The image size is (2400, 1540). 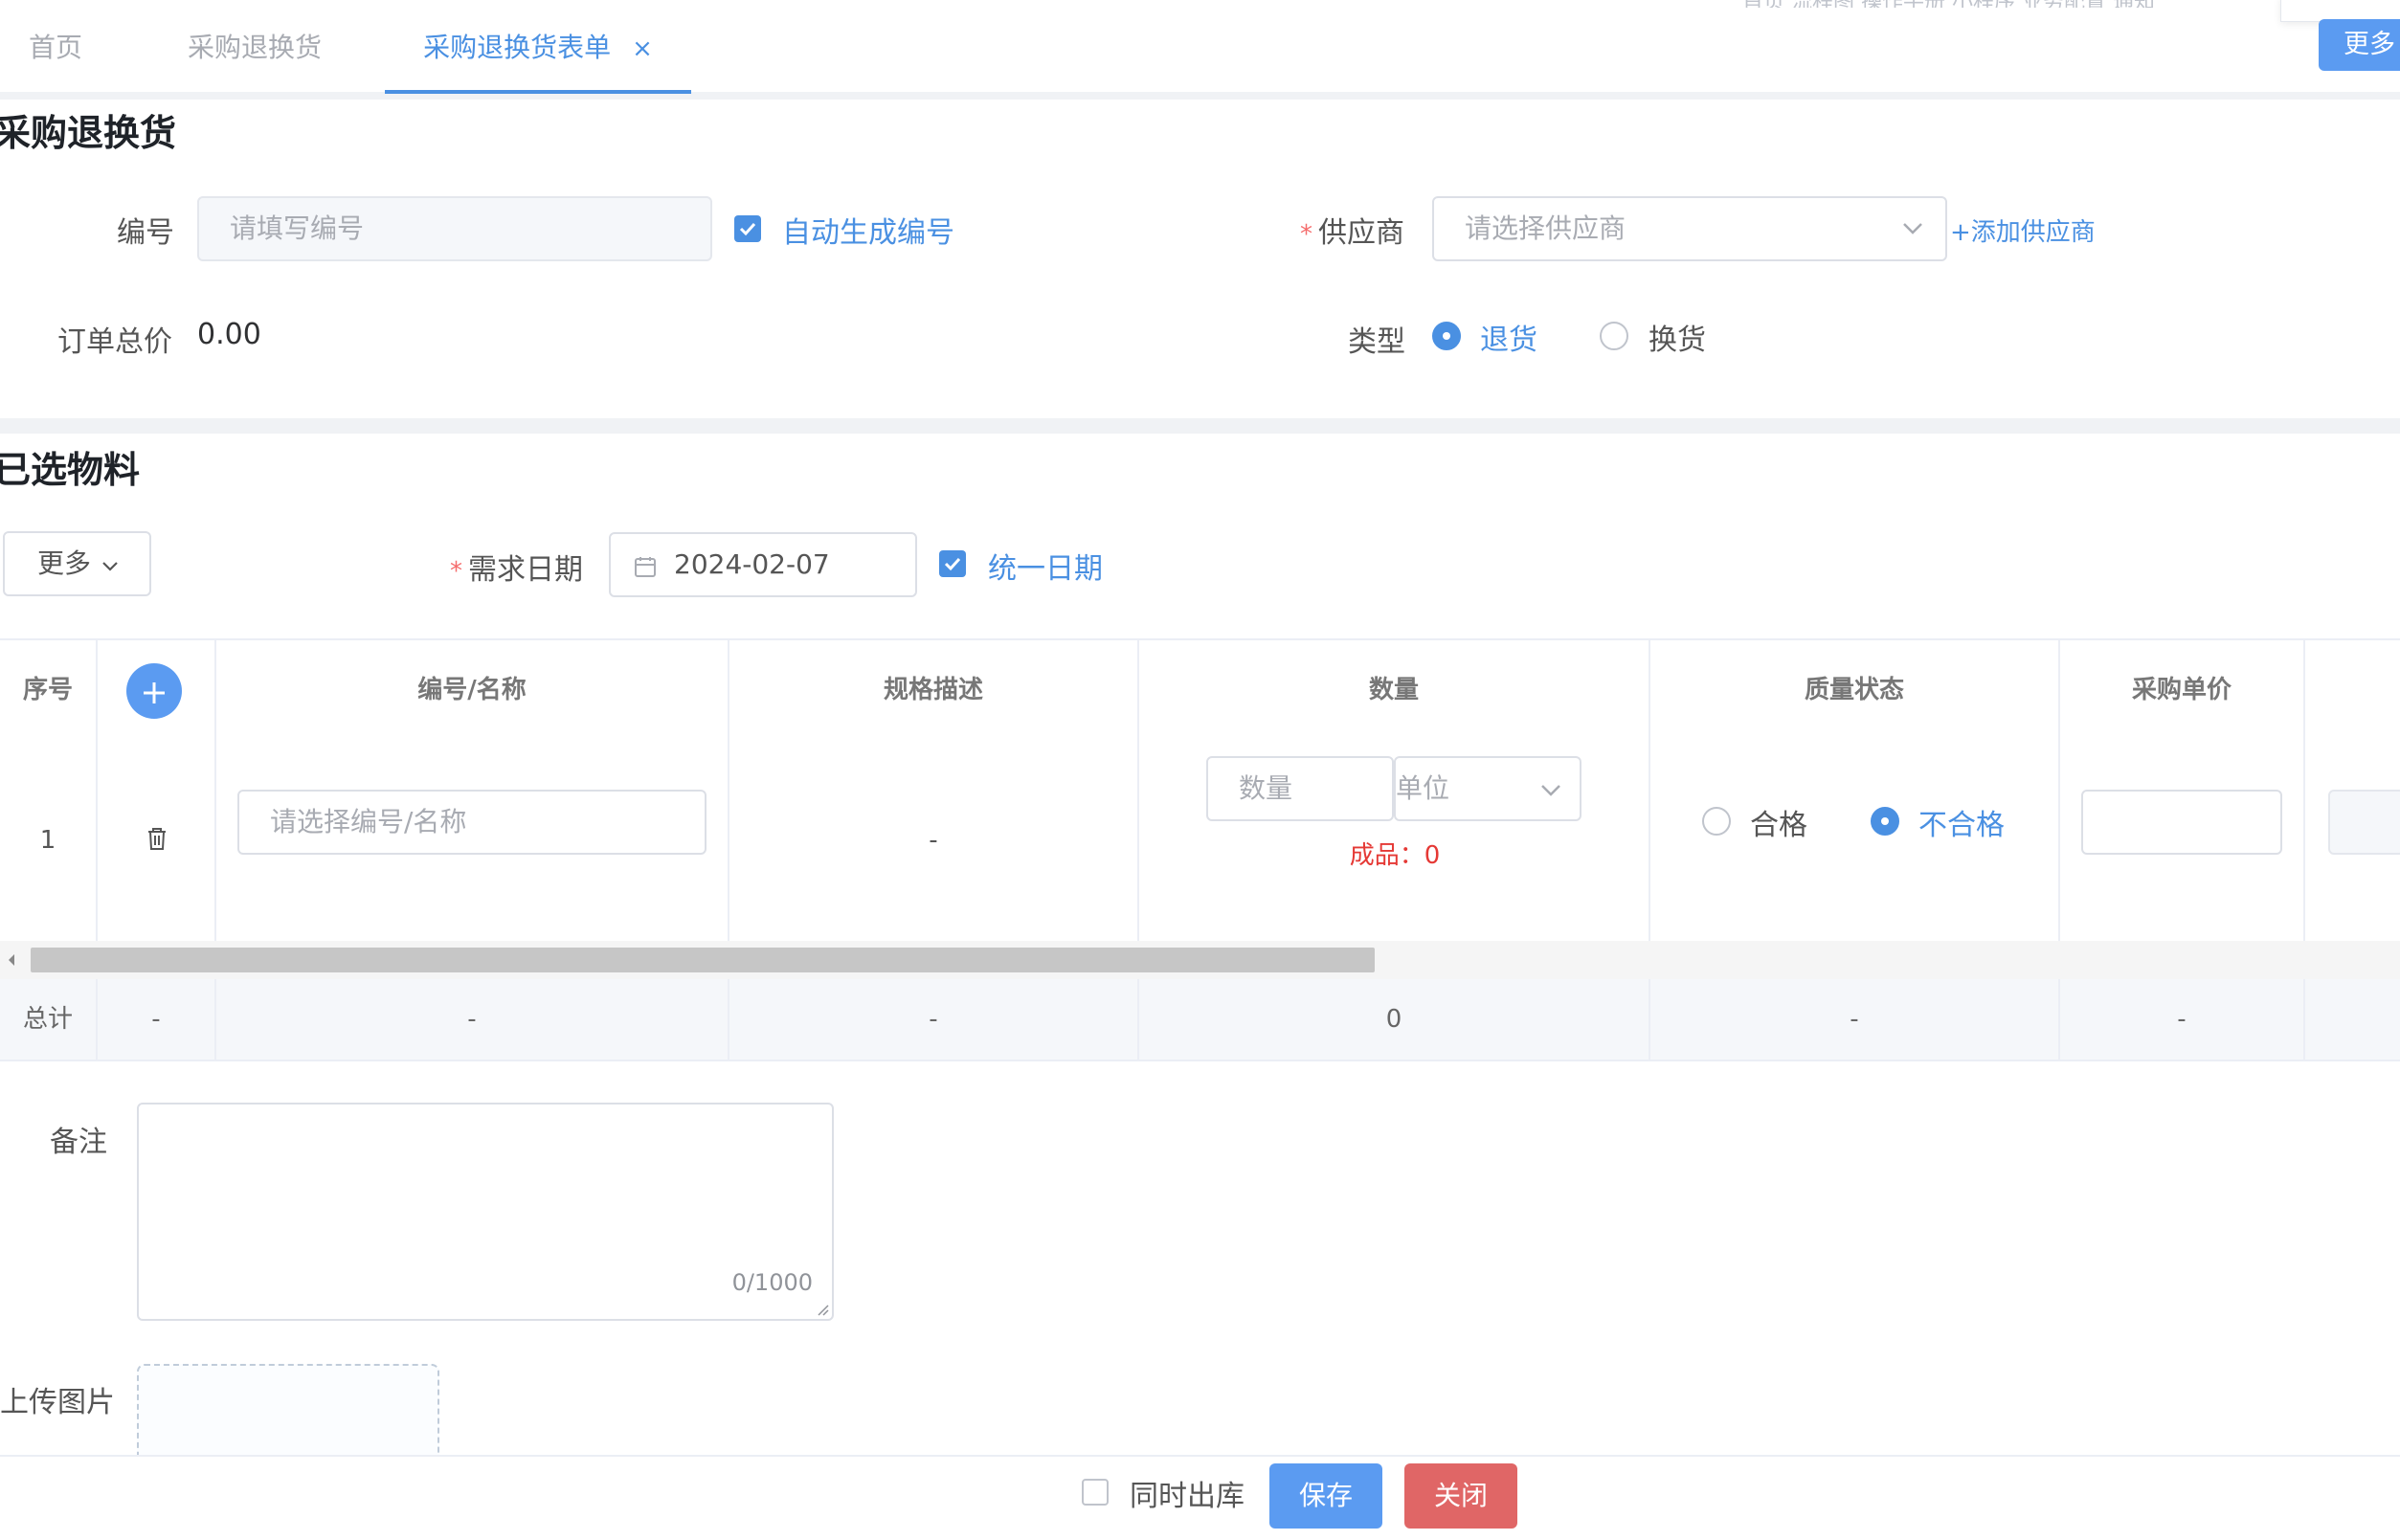 I want to click on date-label: * 需求日期, so click(x=516, y=567).